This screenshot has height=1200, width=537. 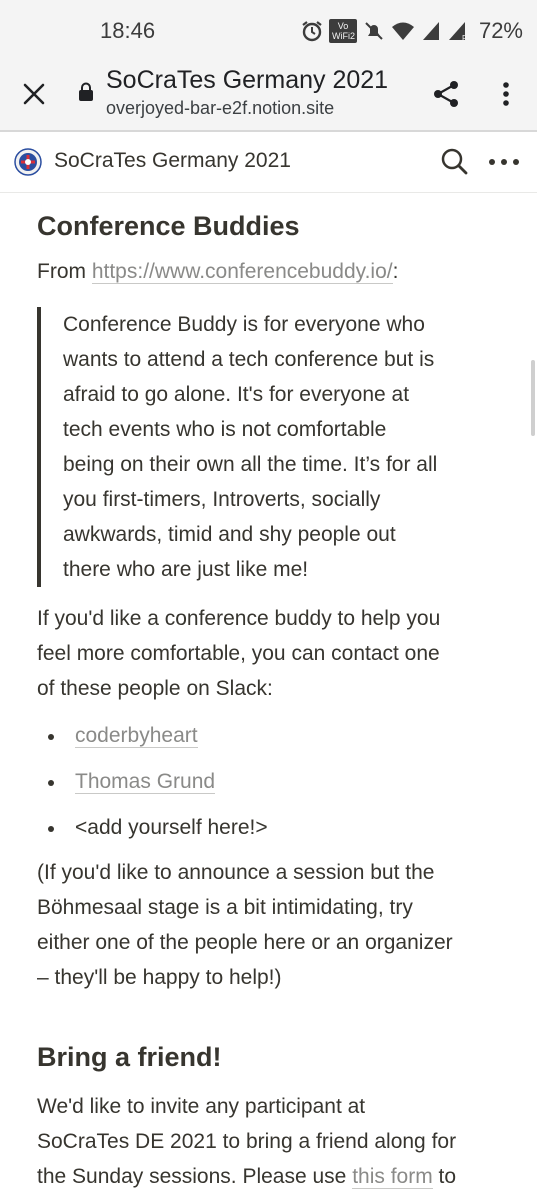 I want to click on notion-page-title: SoCraTes Germany 2021, so click(x=172, y=161).